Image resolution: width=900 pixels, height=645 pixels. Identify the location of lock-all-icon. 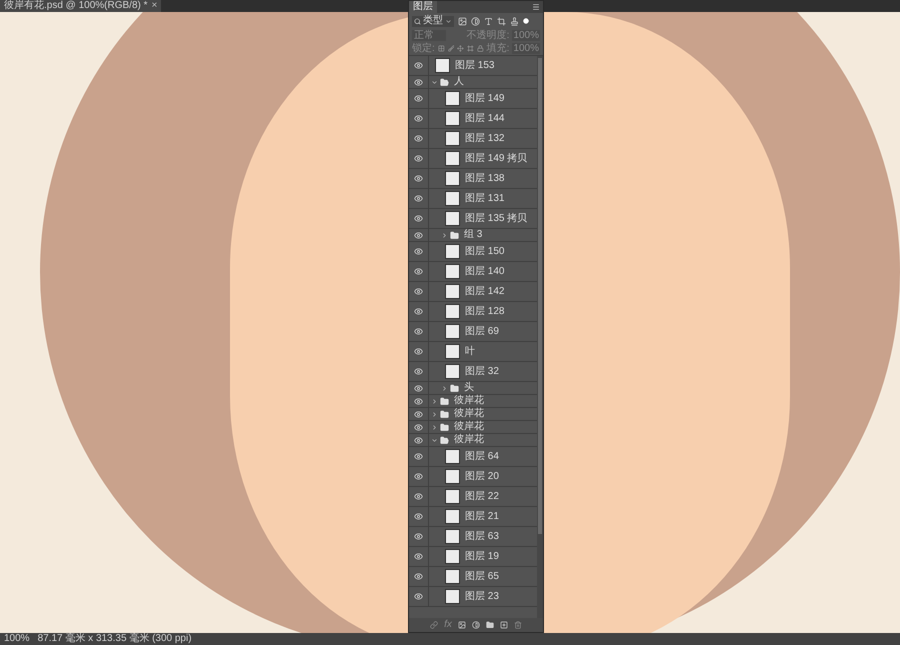
(480, 48).